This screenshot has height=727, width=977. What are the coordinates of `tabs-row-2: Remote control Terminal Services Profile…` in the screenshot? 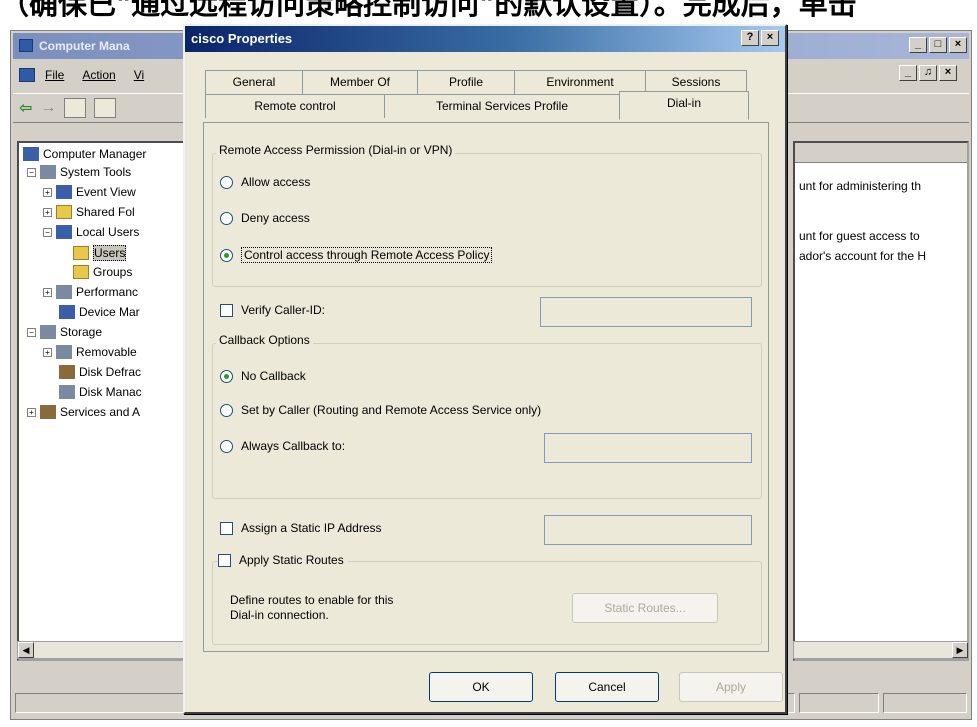 It's located at (477, 105).